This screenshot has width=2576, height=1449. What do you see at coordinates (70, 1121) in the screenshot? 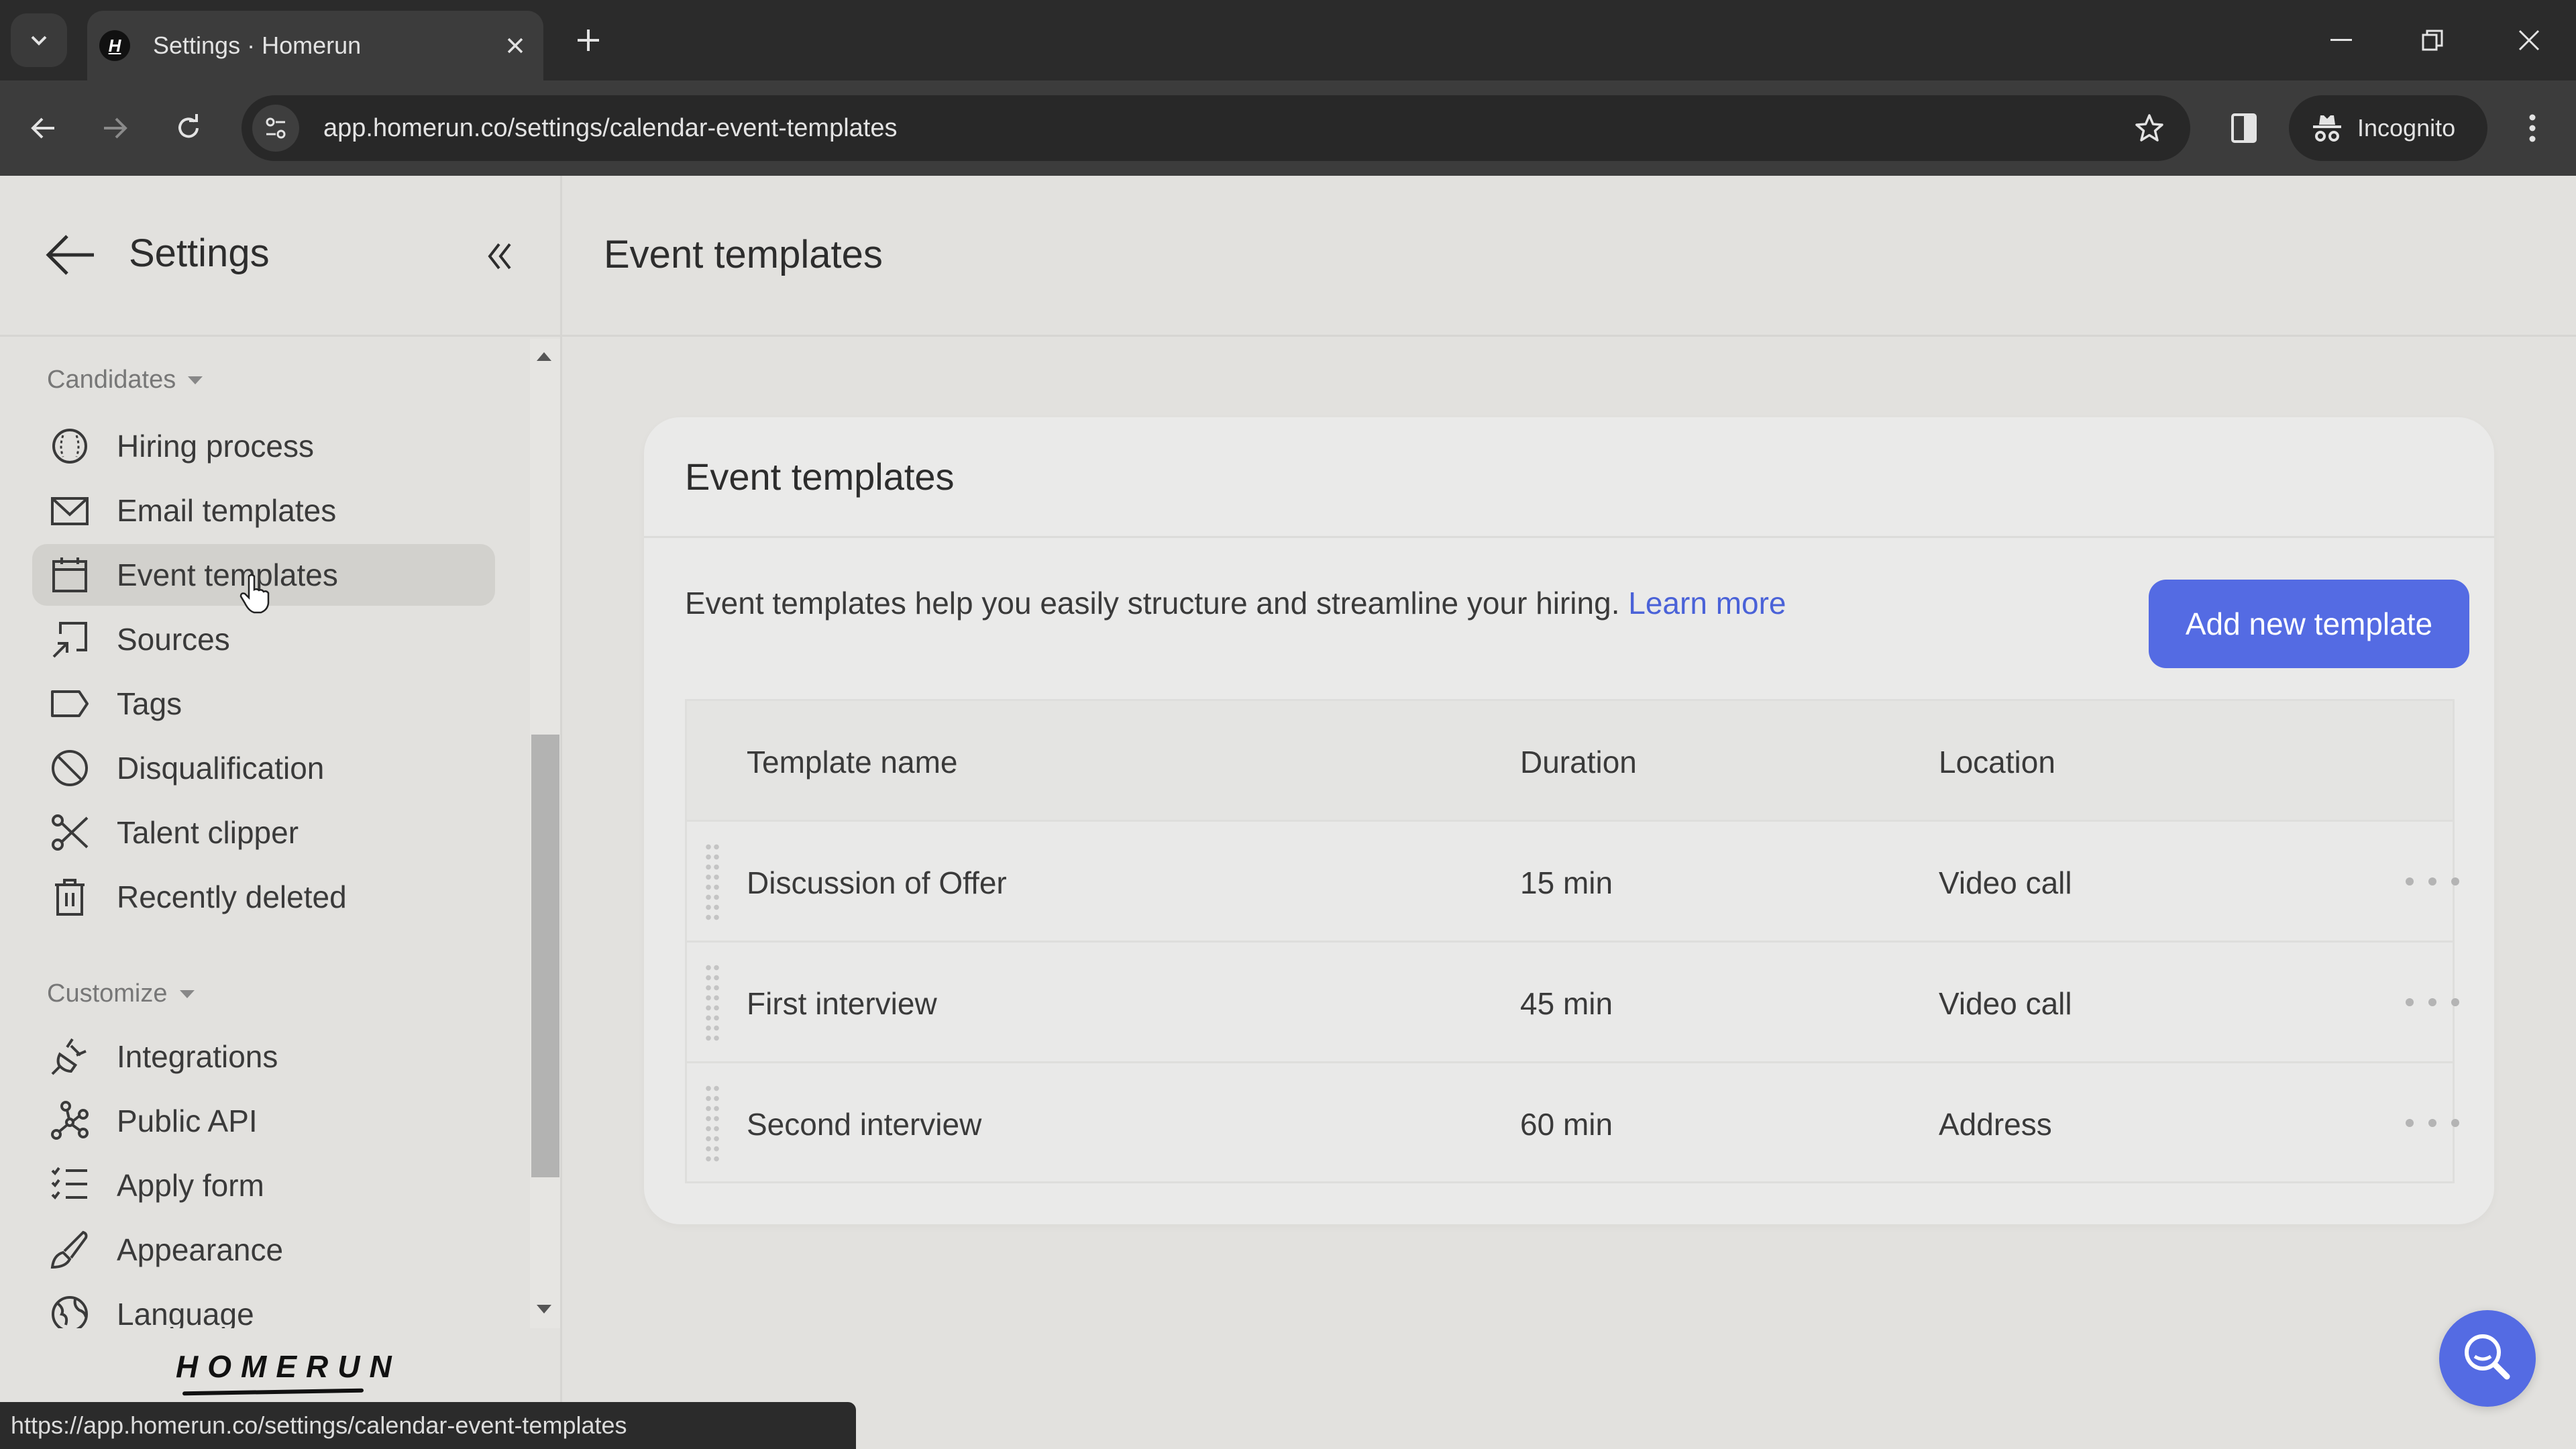
I see `network-icon` at bounding box center [70, 1121].